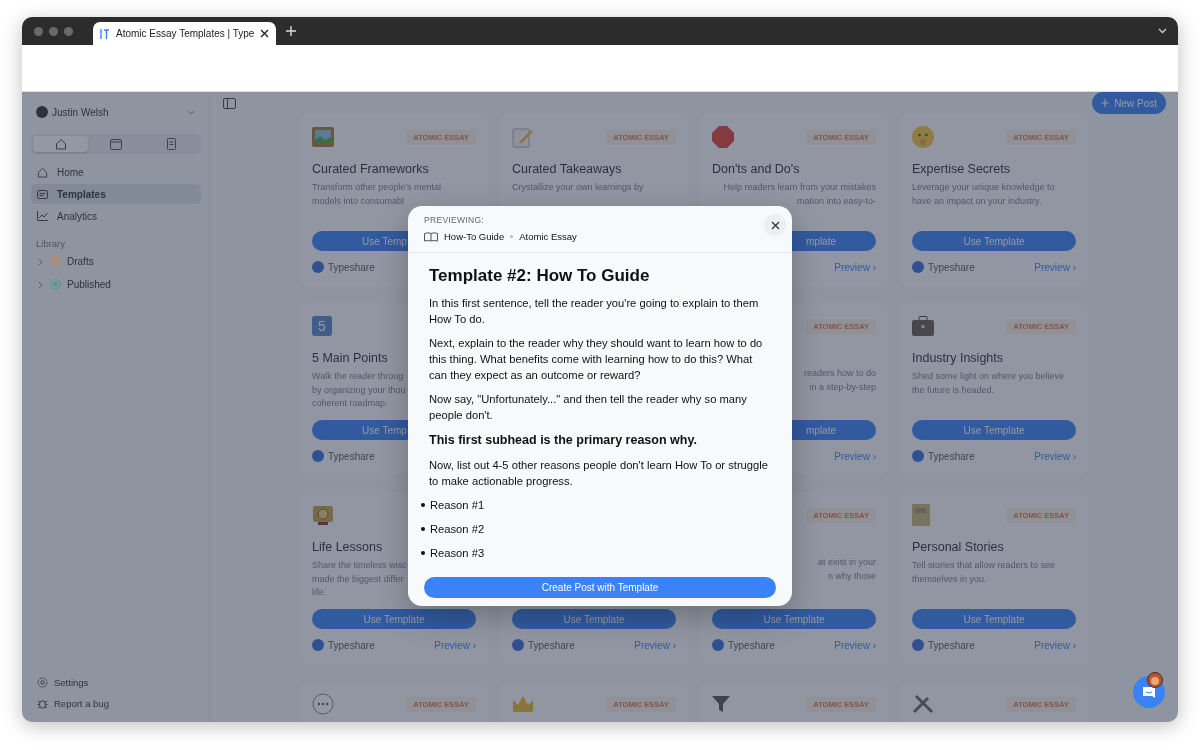  What do you see at coordinates (229, 103) in the screenshot?
I see `sidebar-toggle-icon` at bounding box center [229, 103].